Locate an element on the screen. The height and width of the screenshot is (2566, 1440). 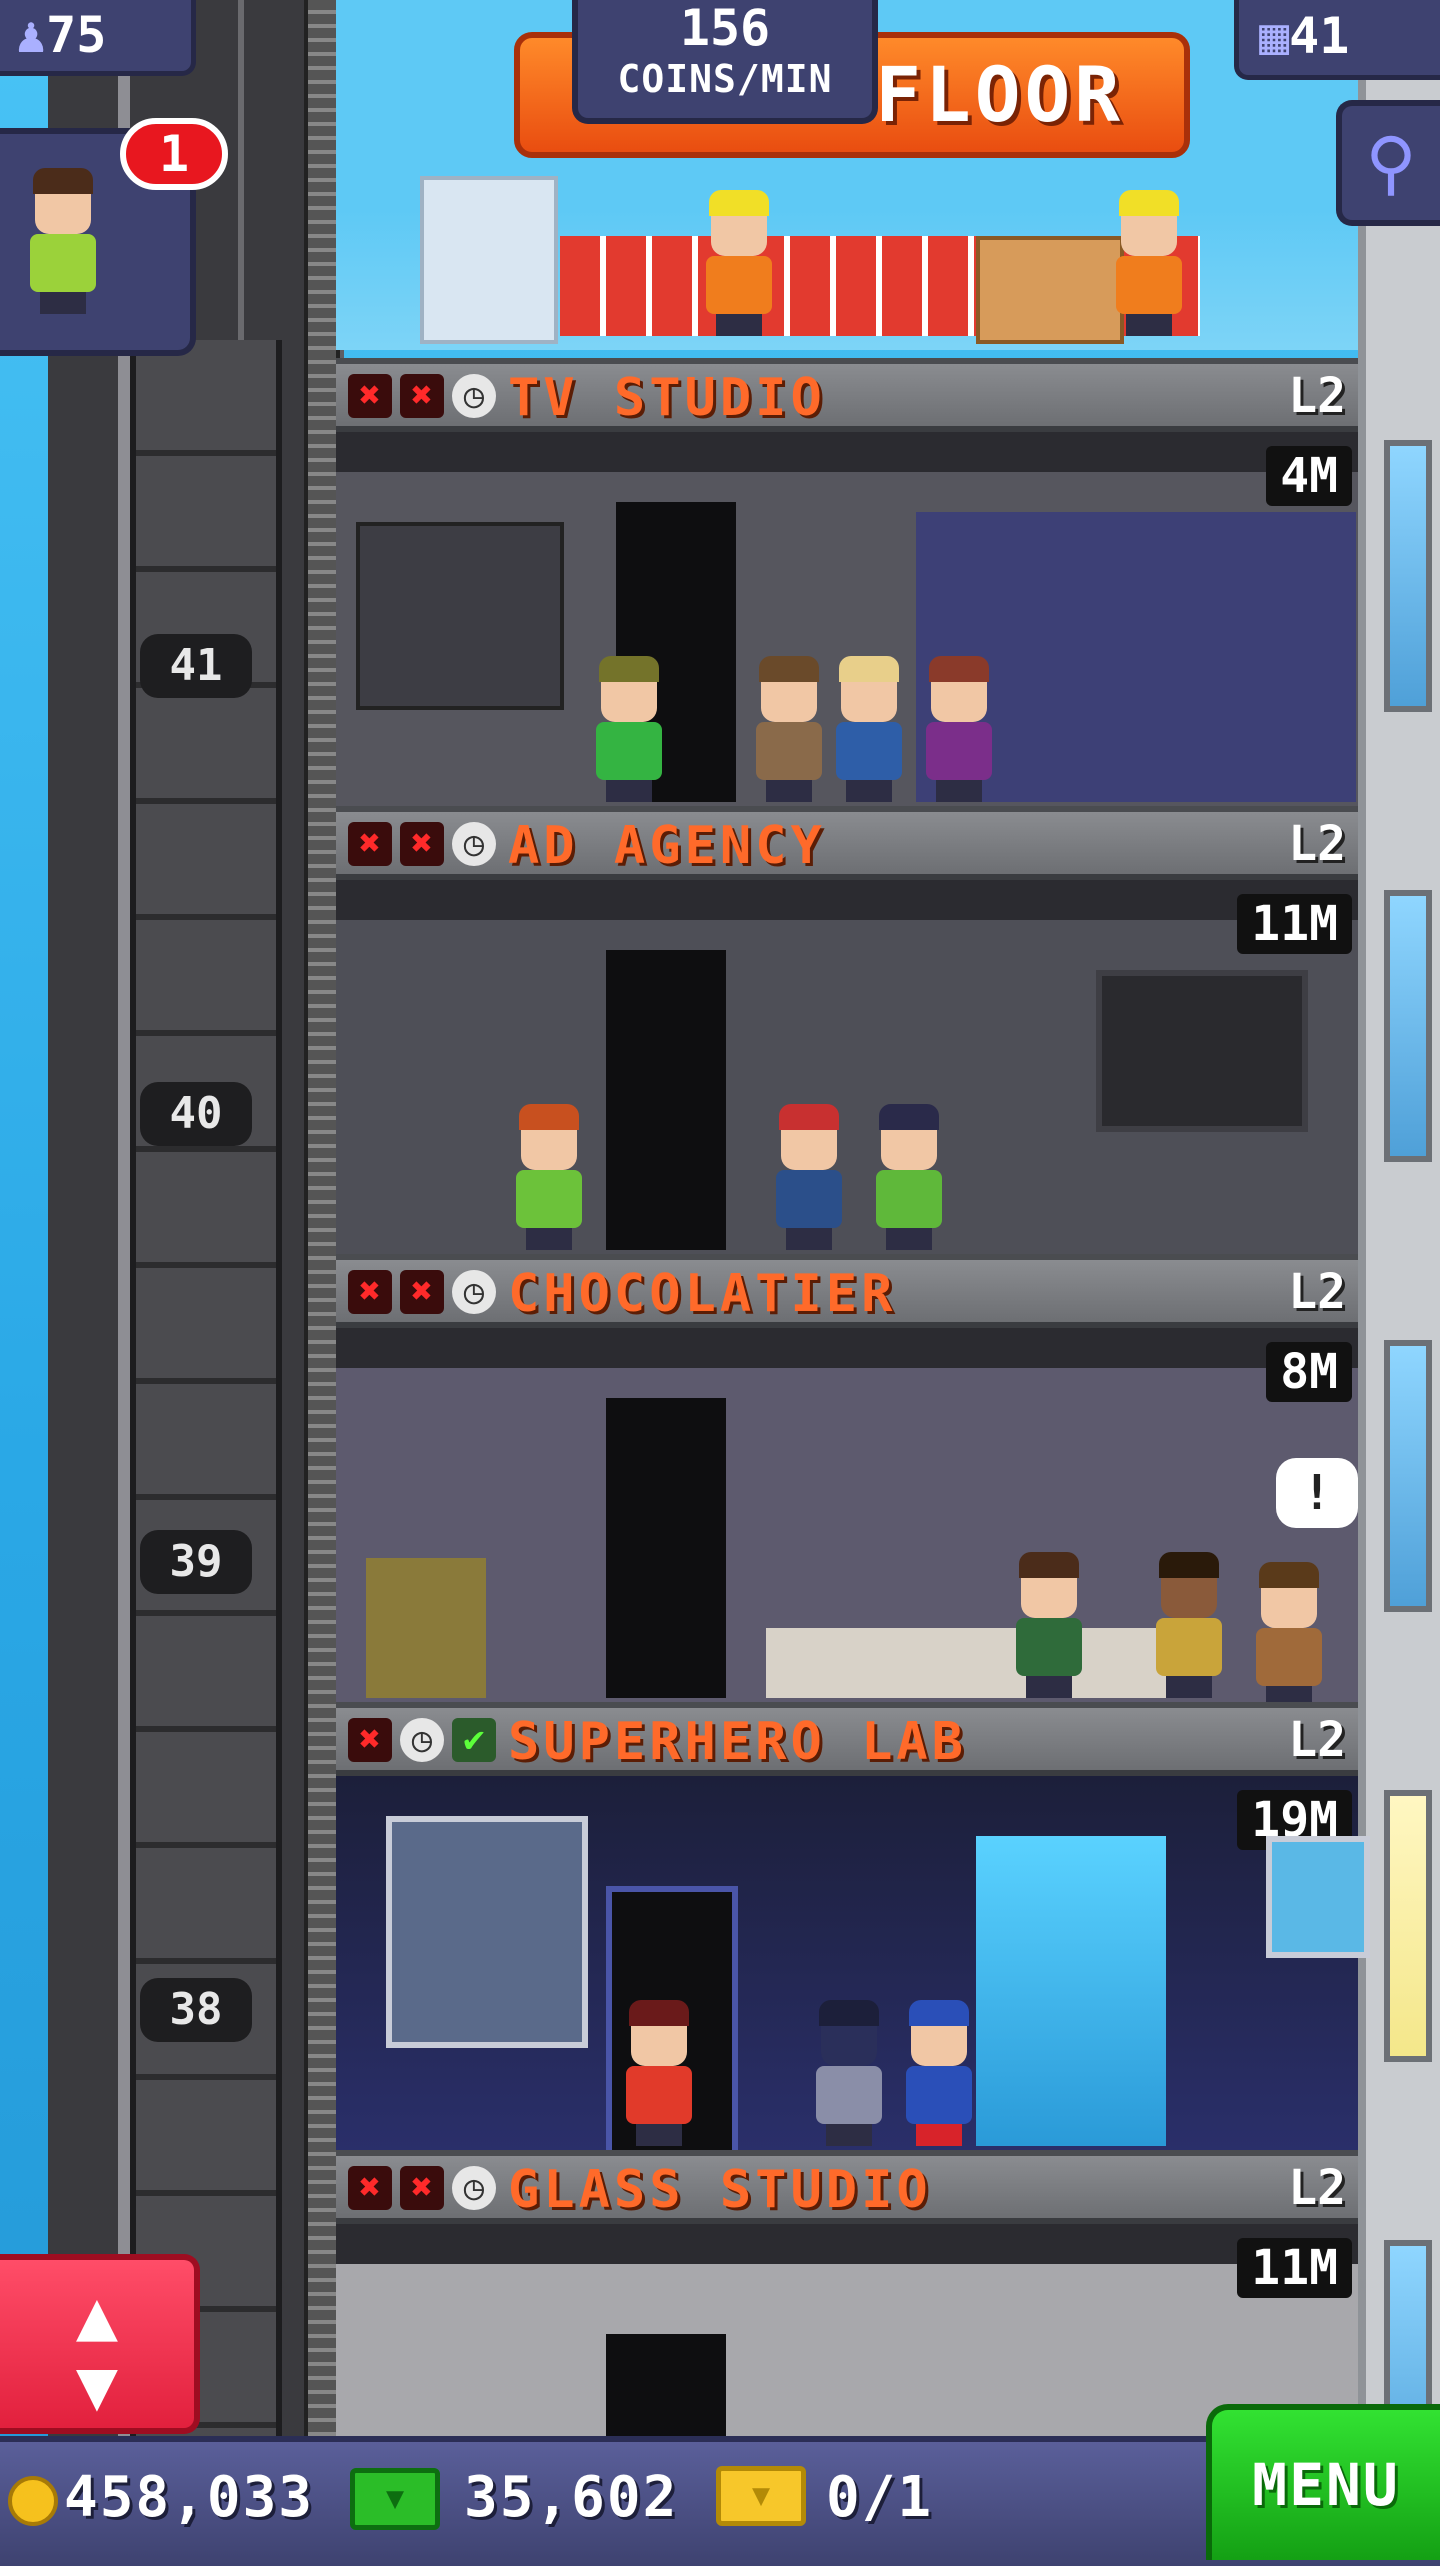
floor-count-value: 41 is located at coordinates (1319, 36).